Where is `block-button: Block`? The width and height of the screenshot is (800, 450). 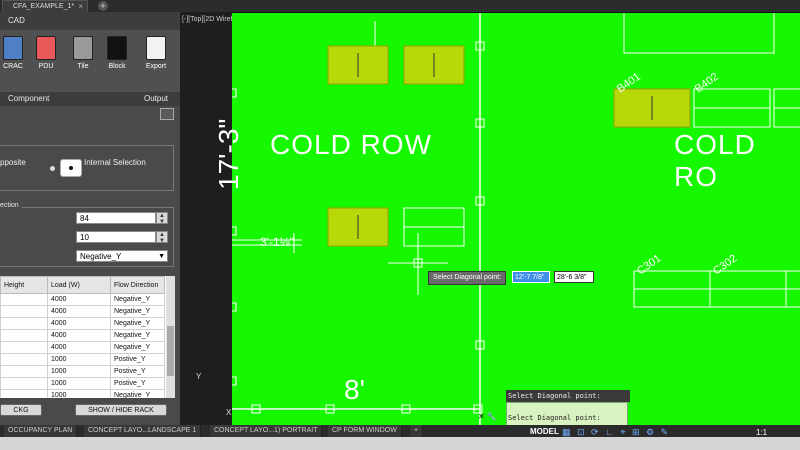 block-button: Block is located at coordinates (117, 57).